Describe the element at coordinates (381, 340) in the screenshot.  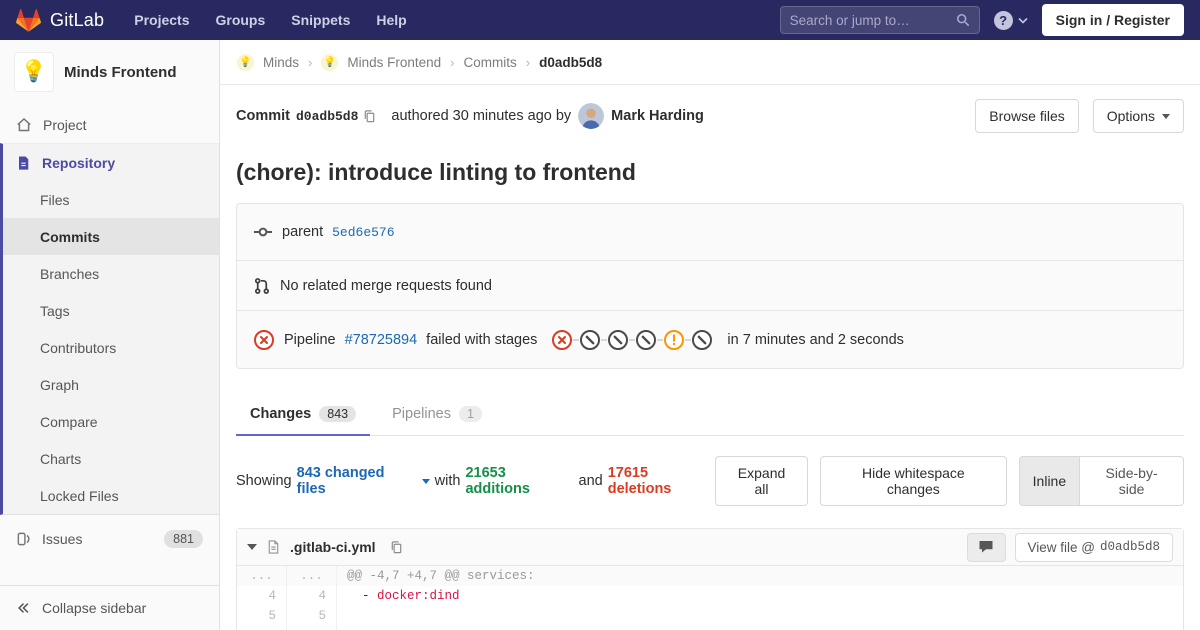
I see `pipeline-id-link: #78725894` at that location.